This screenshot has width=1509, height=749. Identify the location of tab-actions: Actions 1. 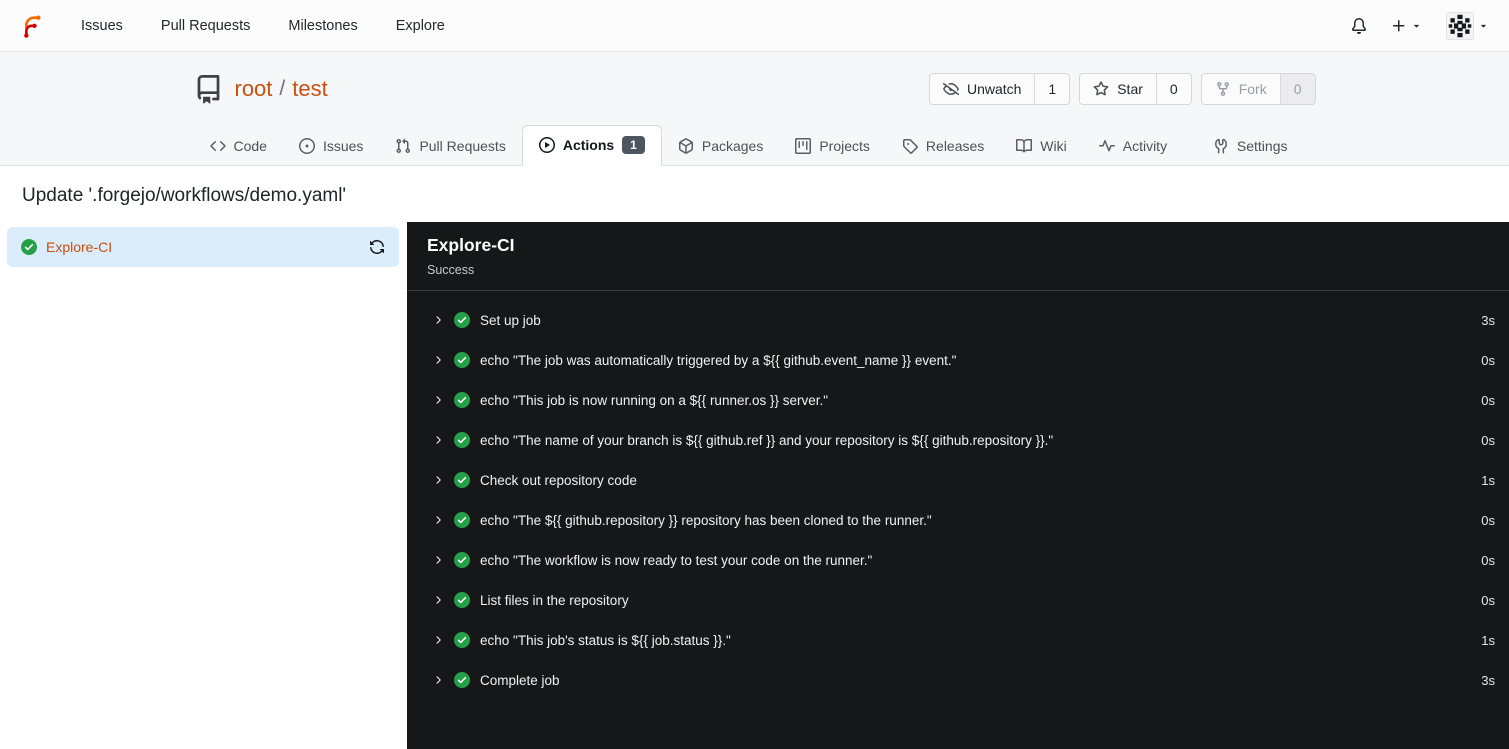
(591, 146).